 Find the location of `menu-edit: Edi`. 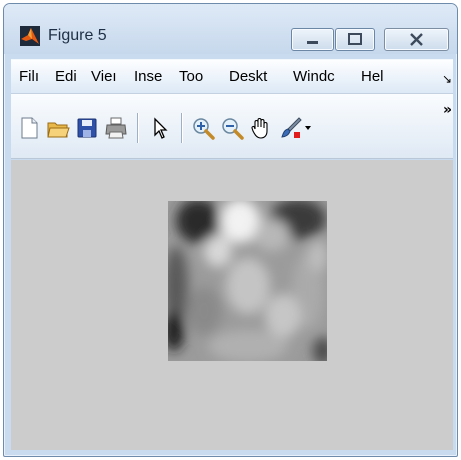

menu-edit: Edi is located at coordinates (66, 76).